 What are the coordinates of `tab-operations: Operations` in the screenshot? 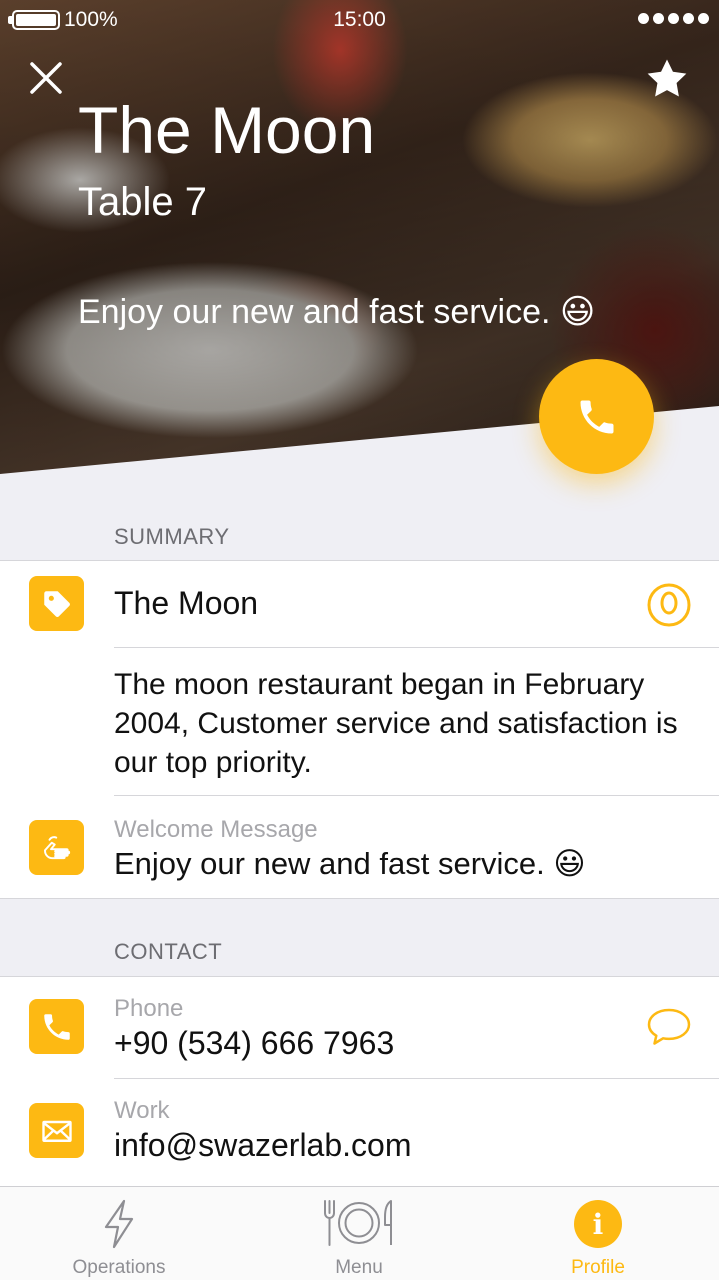 It's located at (119, 1233).